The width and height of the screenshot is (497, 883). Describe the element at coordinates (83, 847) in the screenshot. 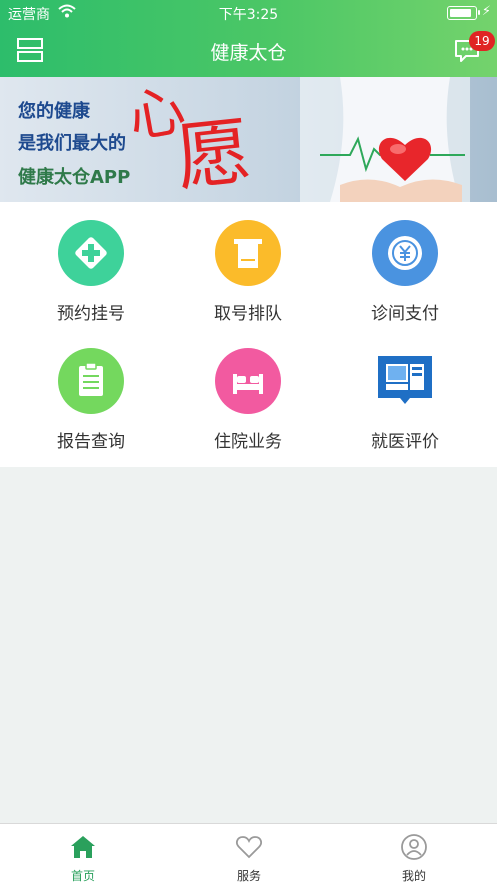

I see `home-icon` at that location.